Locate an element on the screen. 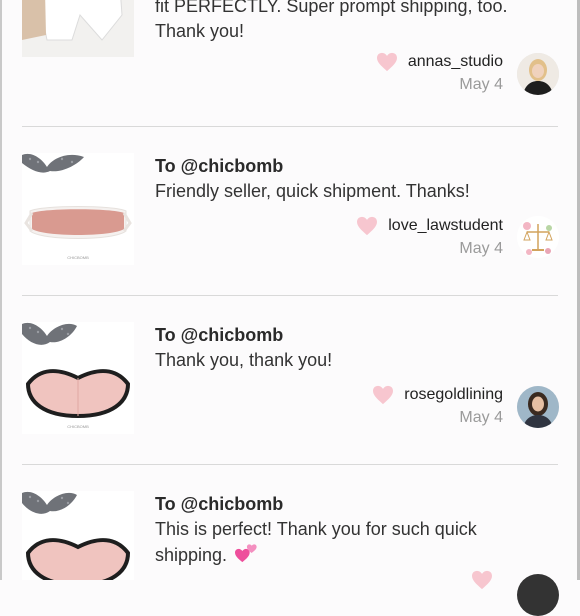  reviewer-username: rosegoldlining is located at coordinates (453, 395).